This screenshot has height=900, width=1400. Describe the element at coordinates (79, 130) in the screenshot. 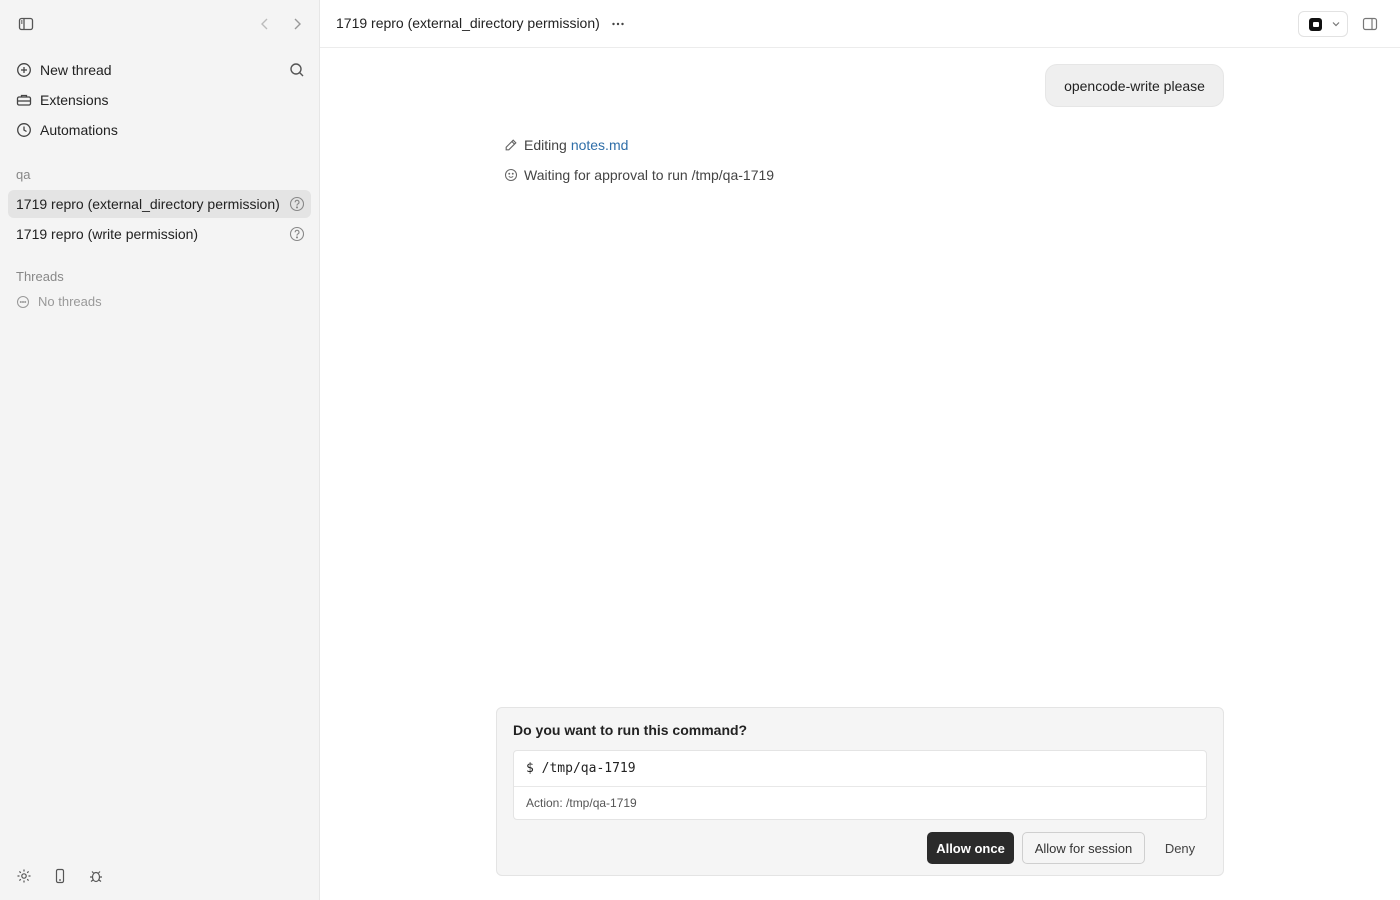

I see `automations-label: Automations` at that location.